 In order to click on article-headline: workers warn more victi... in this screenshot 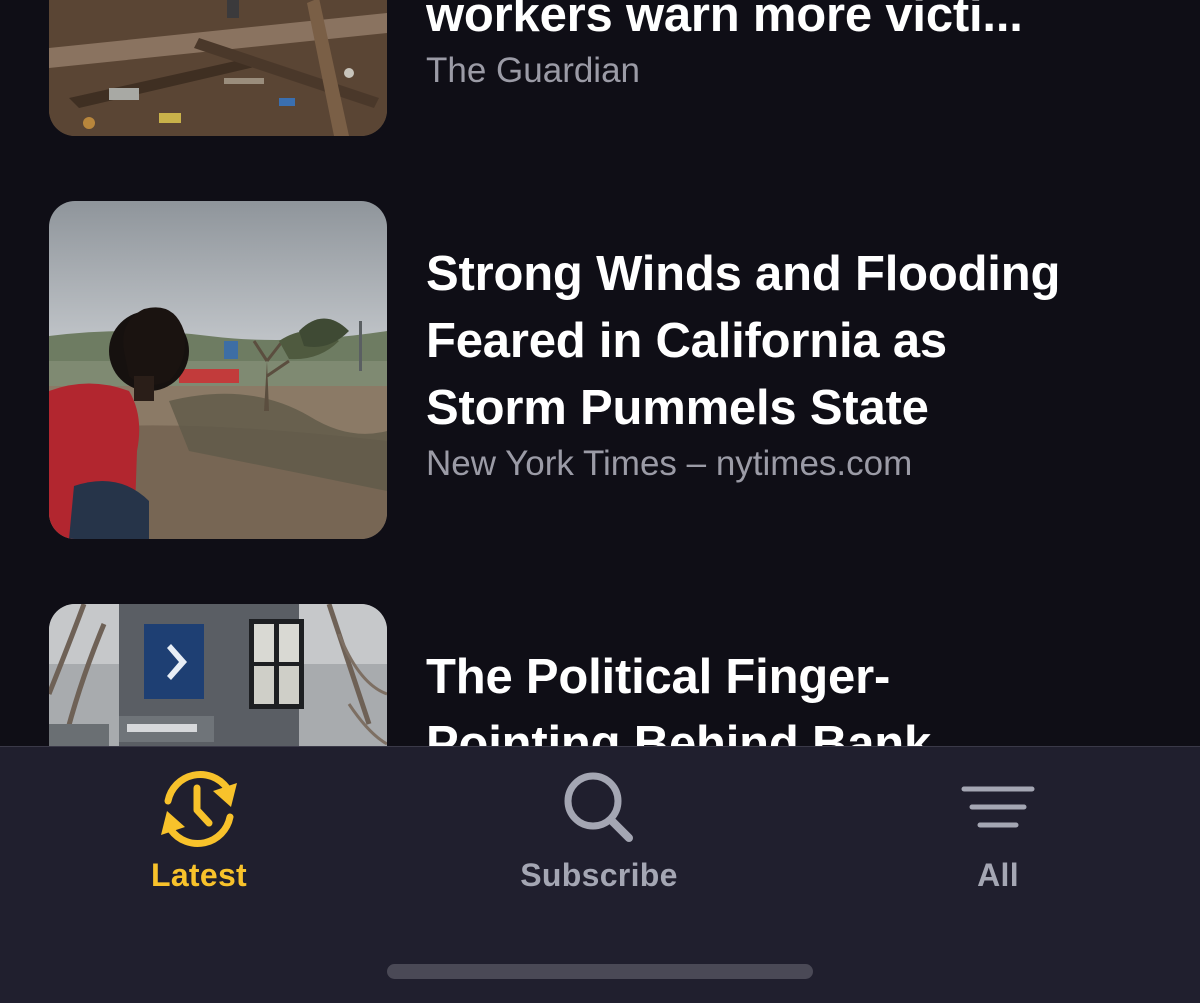, I will do `click(746, 24)`.